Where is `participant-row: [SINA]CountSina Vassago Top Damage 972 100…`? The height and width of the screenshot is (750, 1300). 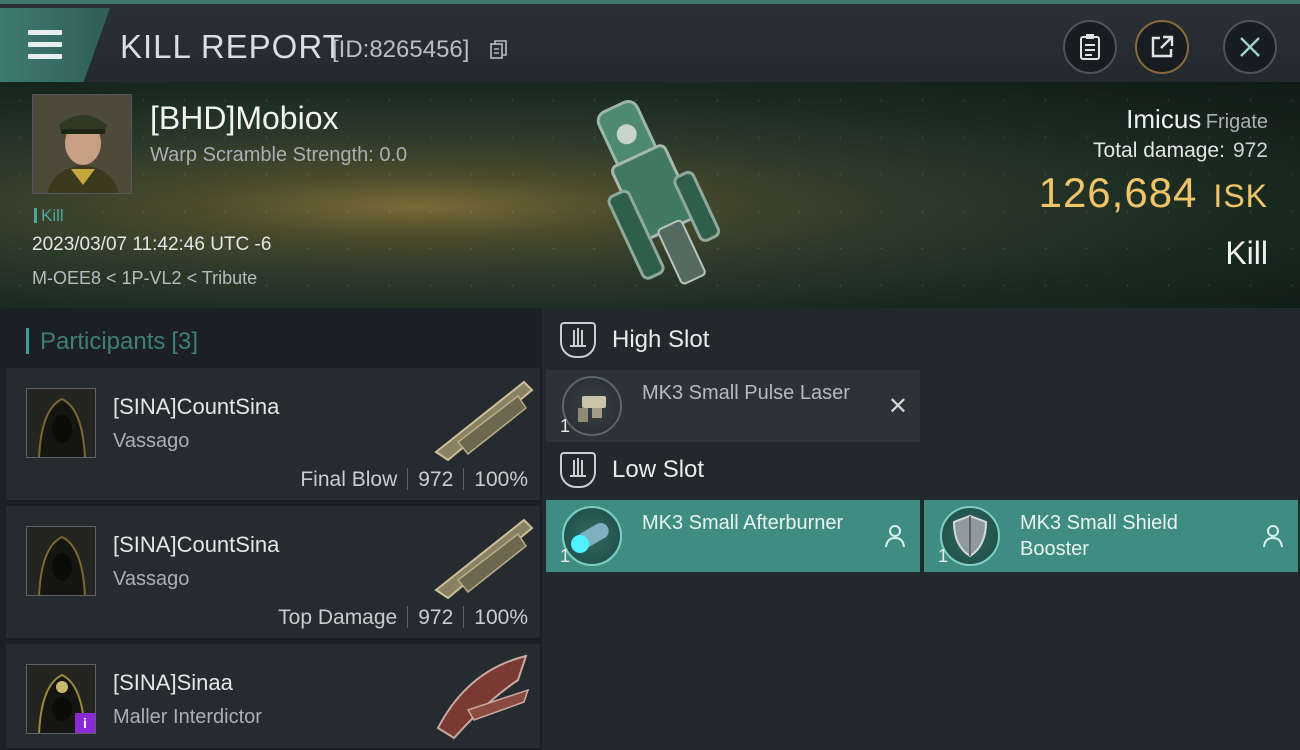 participant-row: [SINA]CountSina Vassago Top Damage 972 100… is located at coordinates (273, 573).